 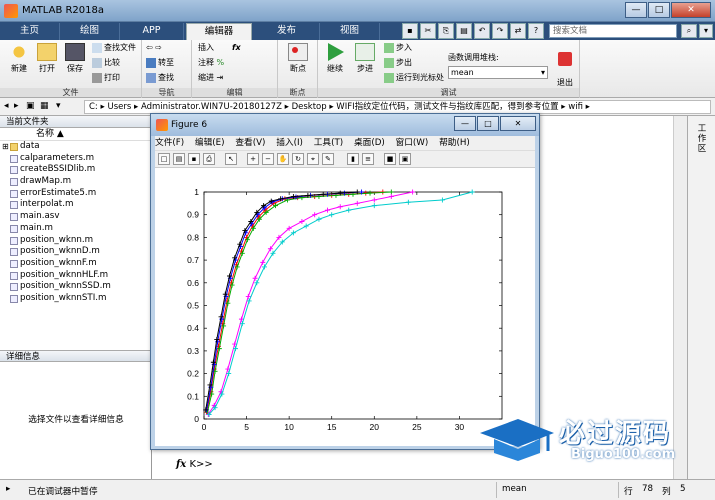 What do you see at coordinates (47, 58) in the screenshot?
I see `open-button: 打开` at bounding box center [47, 58].